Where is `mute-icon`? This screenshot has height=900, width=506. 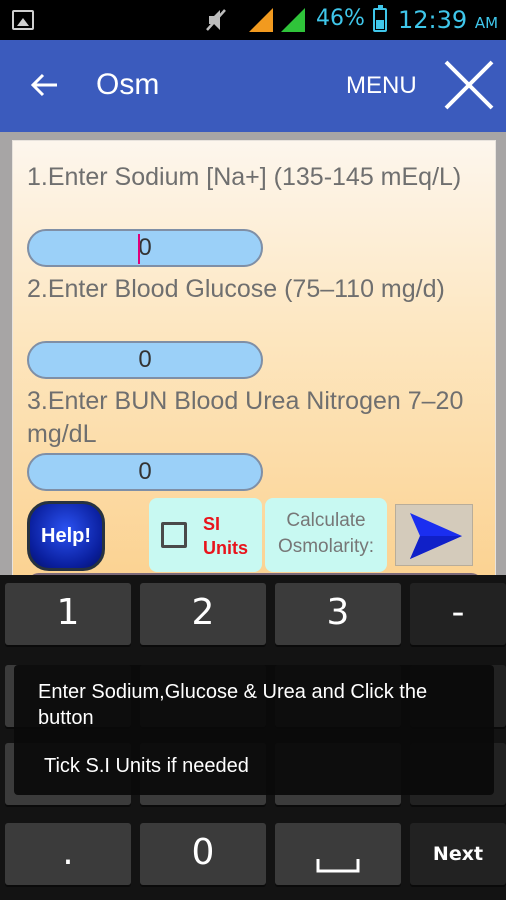 mute-icon is located at coordinates (216, 20).